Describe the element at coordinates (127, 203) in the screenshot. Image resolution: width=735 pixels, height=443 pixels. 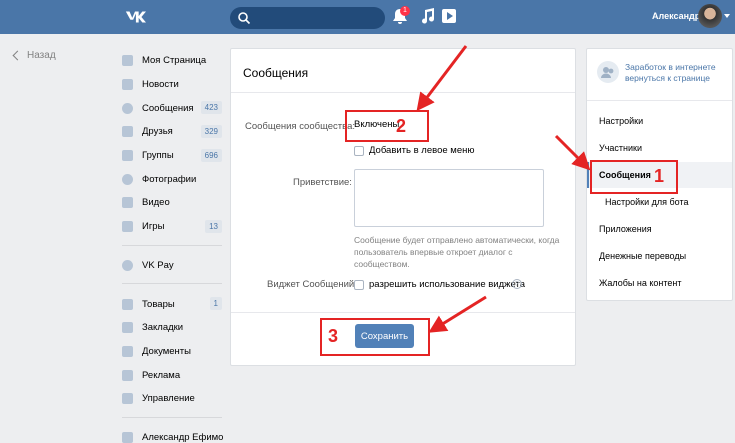
I see `film-icon` at that location.